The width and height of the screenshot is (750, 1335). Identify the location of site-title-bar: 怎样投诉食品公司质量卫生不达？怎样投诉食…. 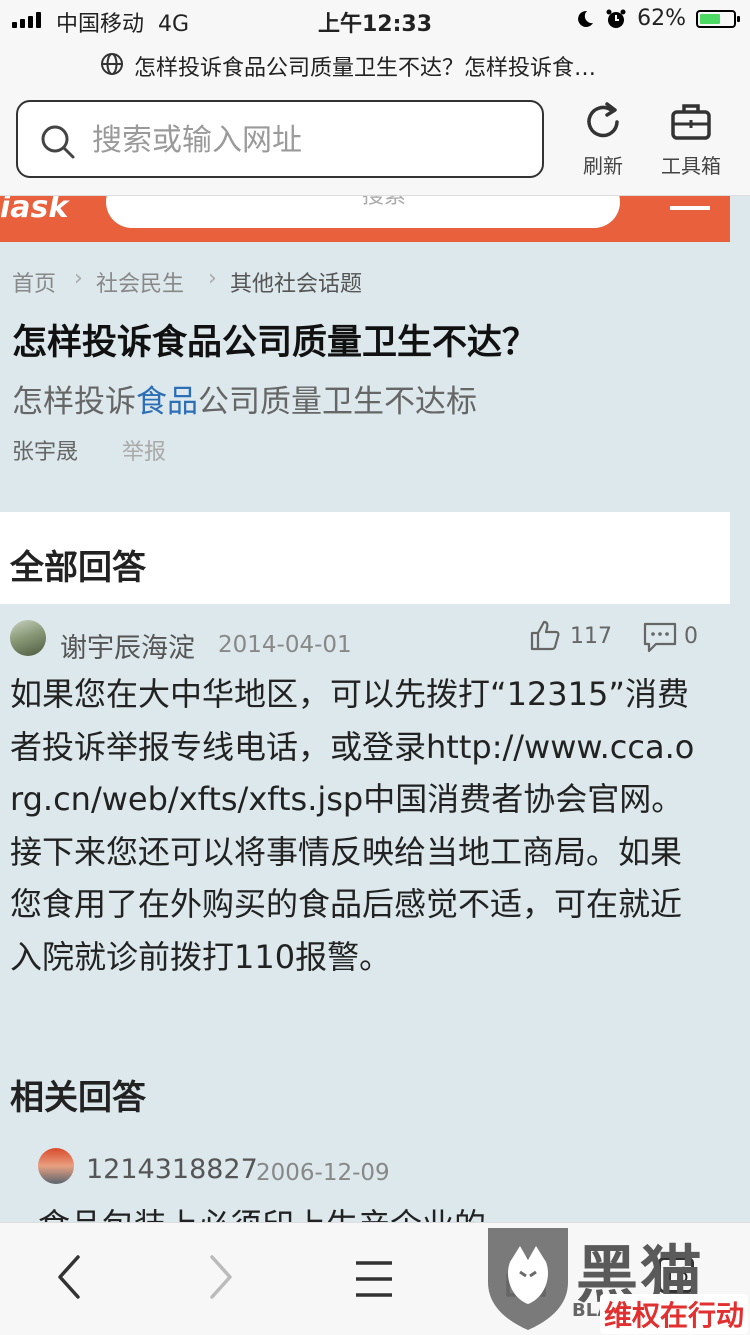
(375, 65).